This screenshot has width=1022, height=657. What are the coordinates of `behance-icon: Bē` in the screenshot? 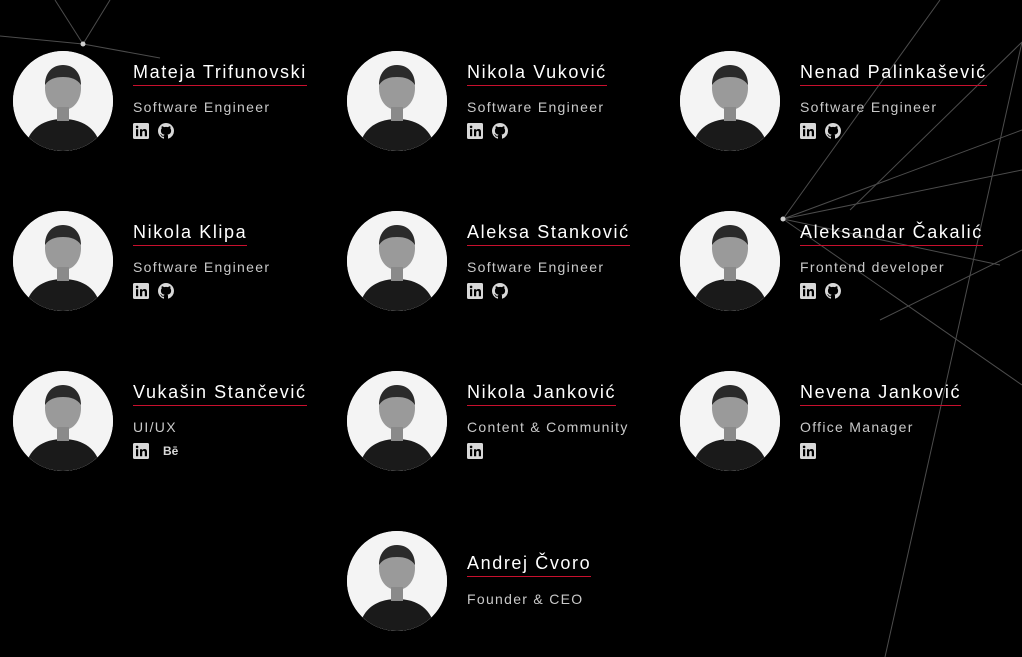 It's located at (168, 451).